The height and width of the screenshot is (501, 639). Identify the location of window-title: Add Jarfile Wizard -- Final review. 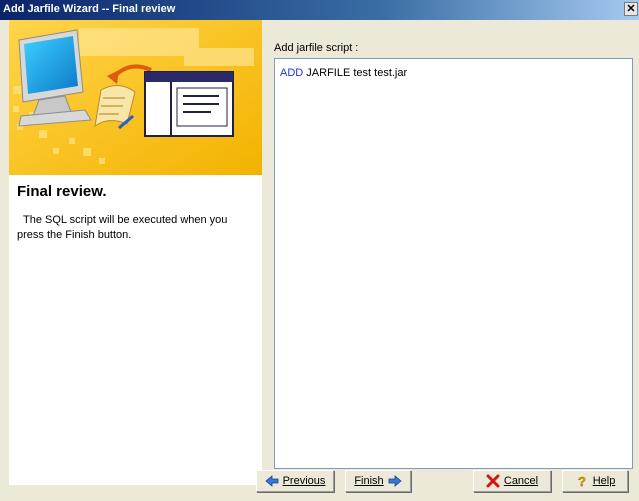
(89, 9).